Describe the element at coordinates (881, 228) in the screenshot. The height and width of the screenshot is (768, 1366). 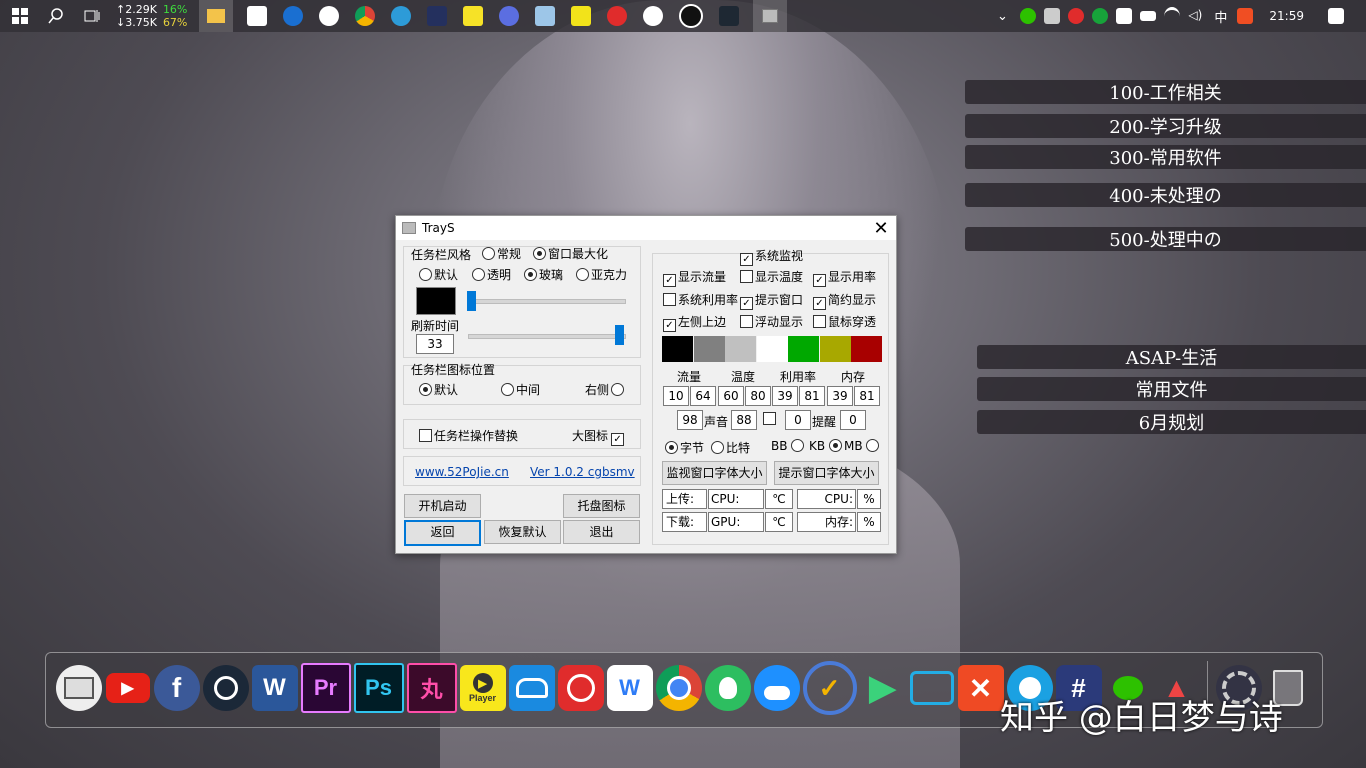
I see `close-icon: ✕` at that location.